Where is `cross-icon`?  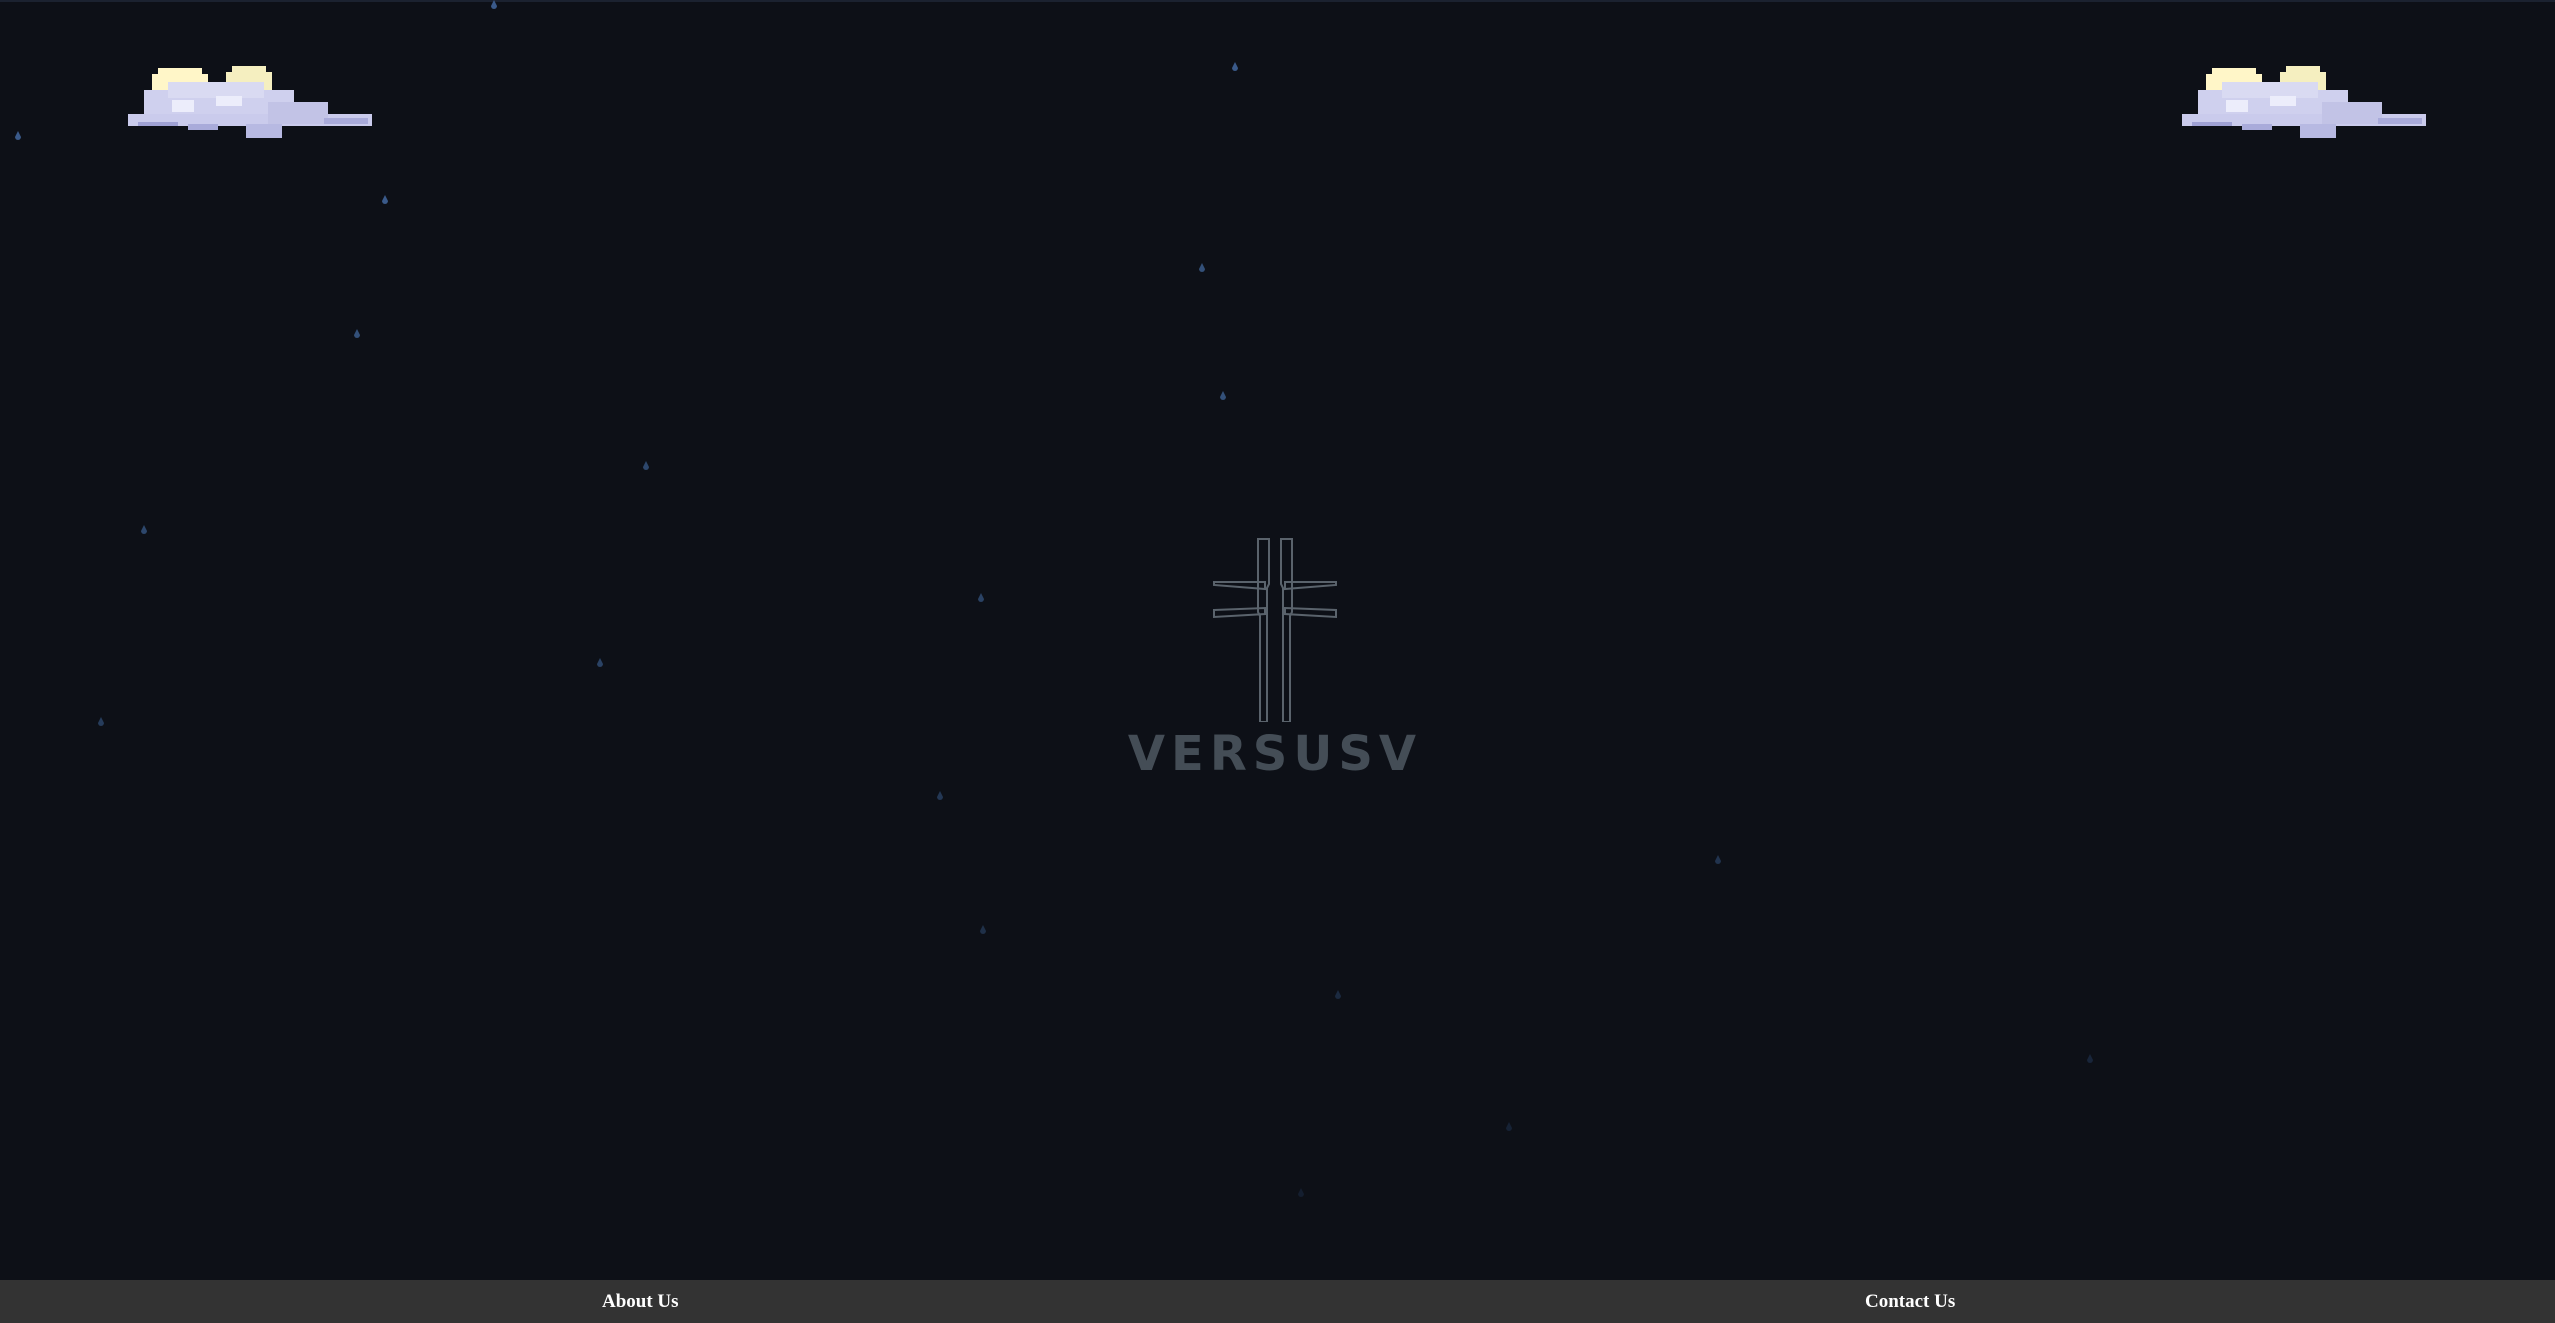 cross-icon is located at coordinates (1275, 630).